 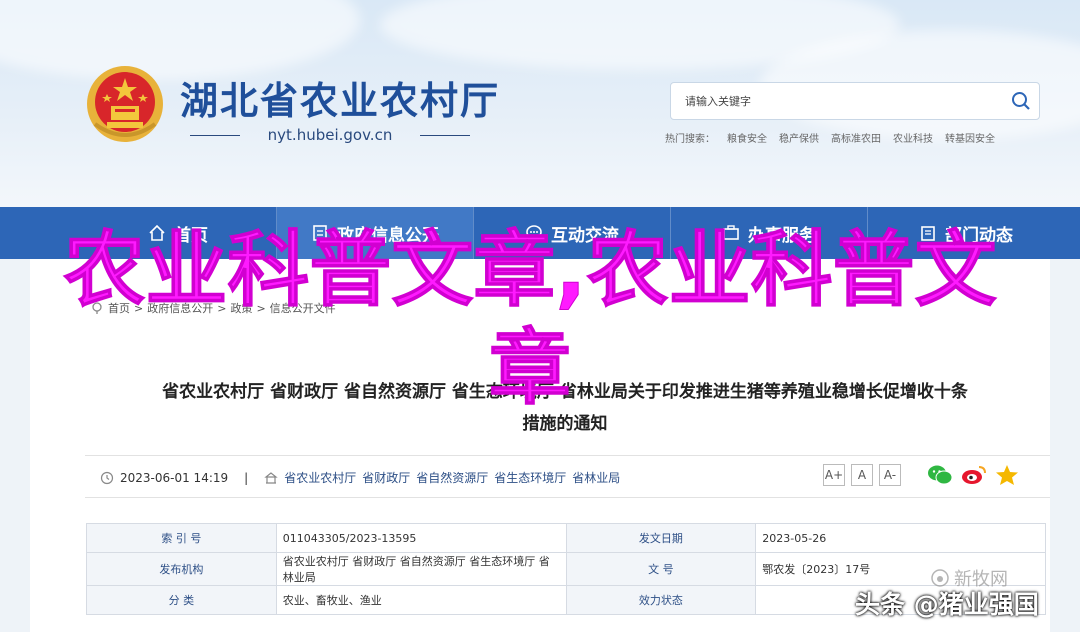 What do you see at coordinates (180, 40) in the screenshot?
I see `cloud-decoration` at bounding box center [180, 40].